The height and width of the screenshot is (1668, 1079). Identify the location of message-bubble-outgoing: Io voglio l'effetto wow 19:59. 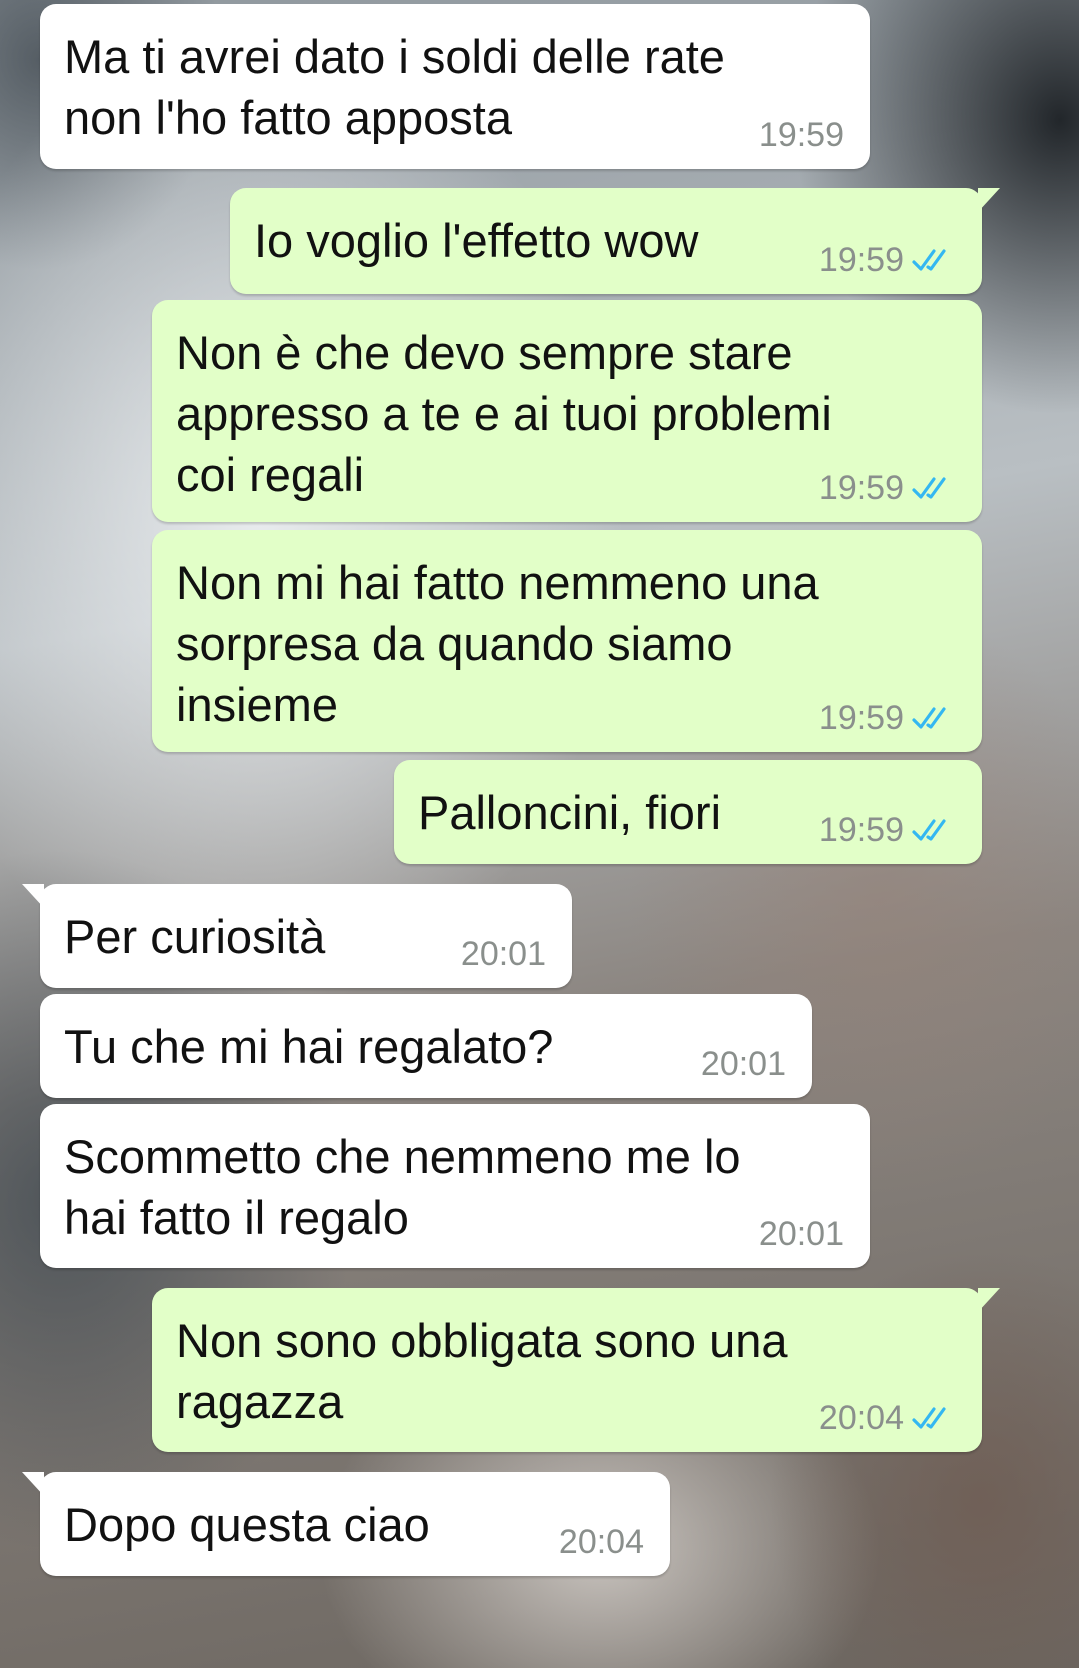
(615, 241).